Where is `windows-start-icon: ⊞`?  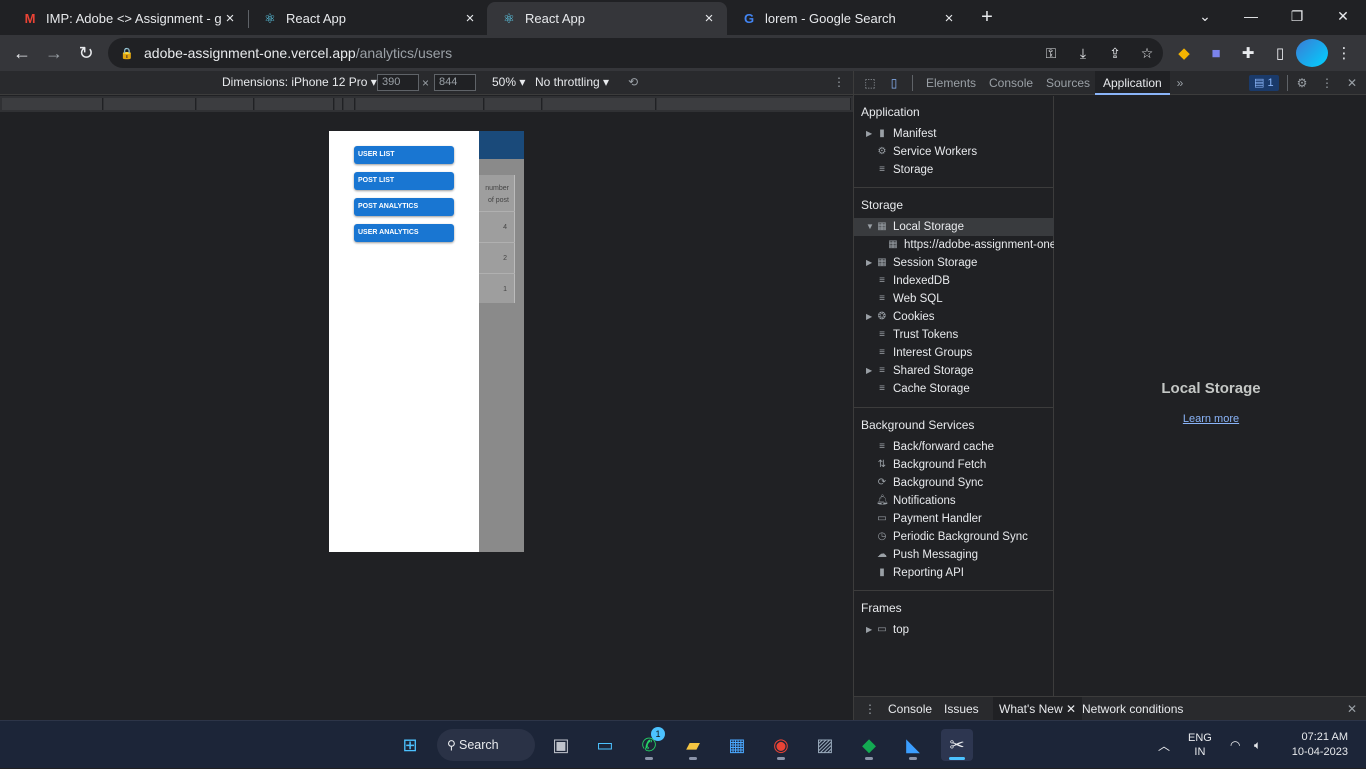 windows-start-icon: ⊞ is located at coordinates (410, 745).